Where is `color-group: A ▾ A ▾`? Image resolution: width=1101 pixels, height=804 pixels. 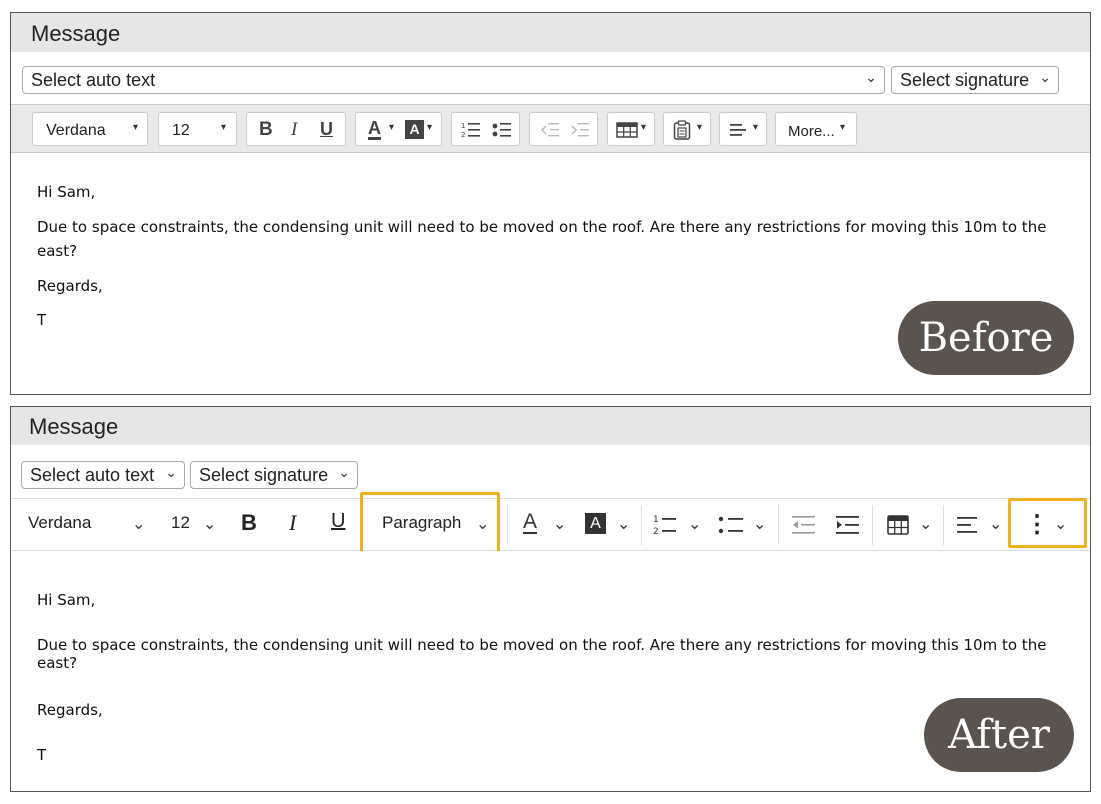
color-group: A ▾ A ▾ is located at coordinates (398, 129).